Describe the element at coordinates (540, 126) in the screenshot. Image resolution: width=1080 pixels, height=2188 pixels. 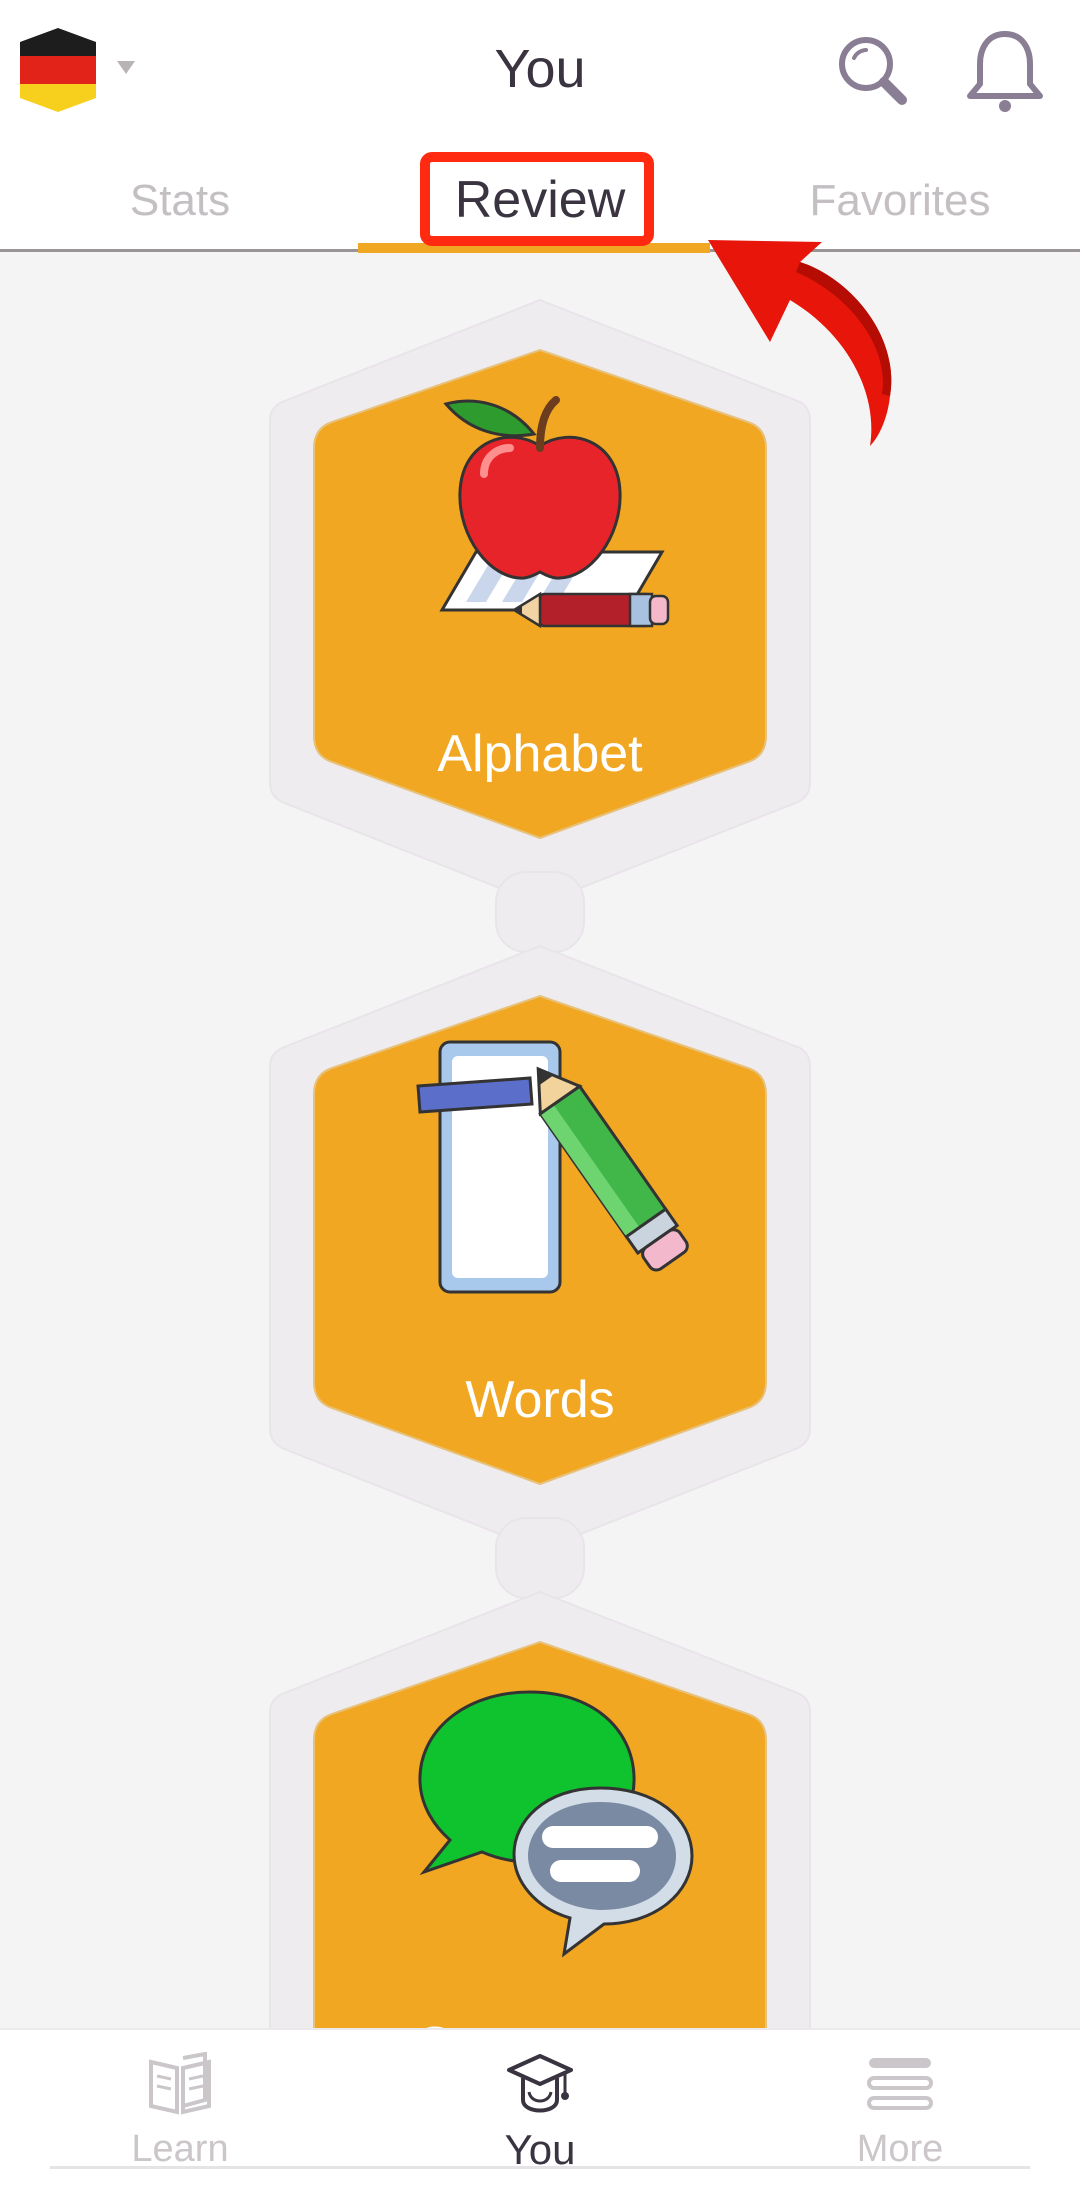
I see `top-header: You Stats Review Favorites` at that location.